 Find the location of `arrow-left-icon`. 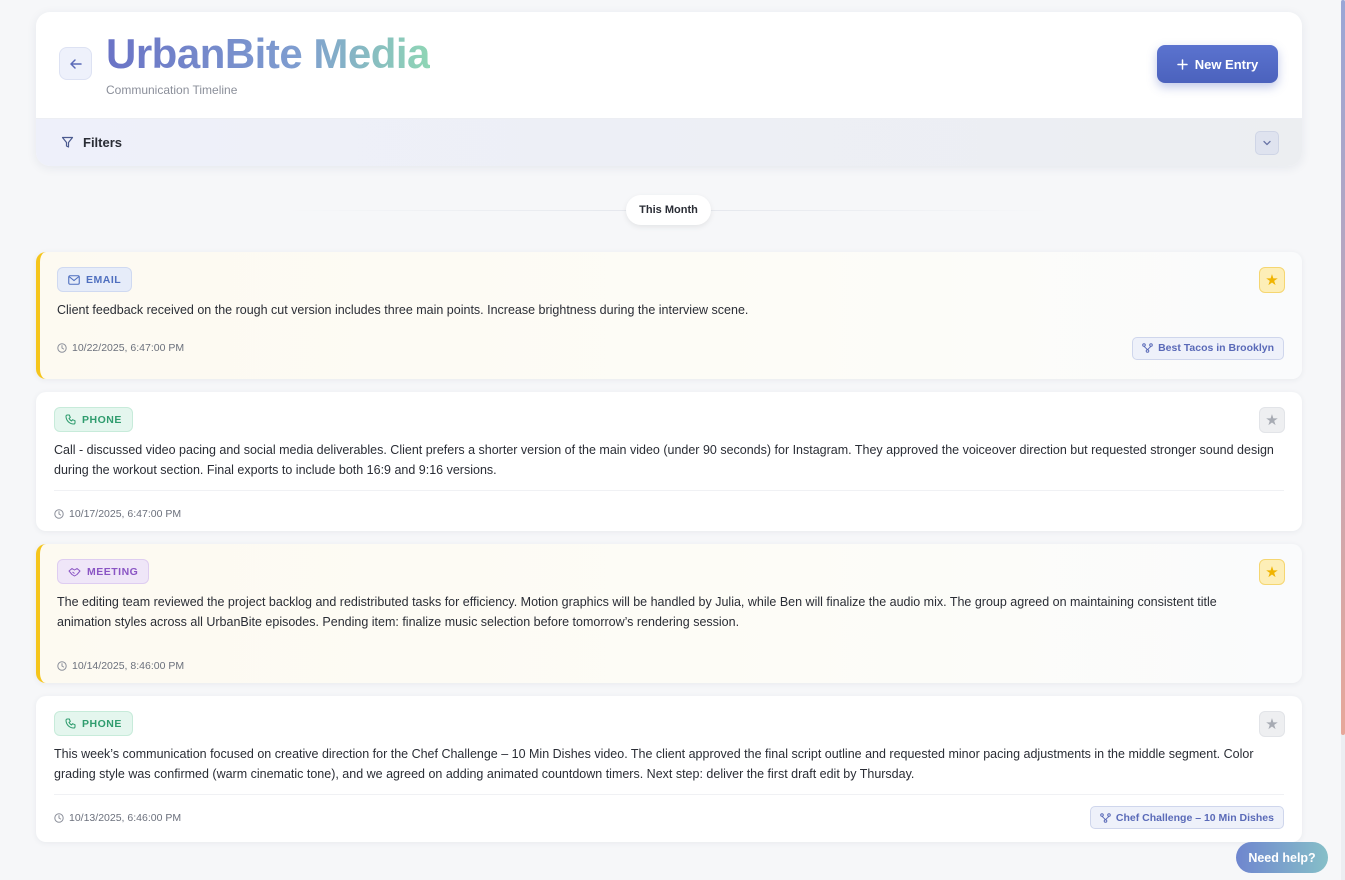

arrow-left-icon is located at coordinates (75, 63).